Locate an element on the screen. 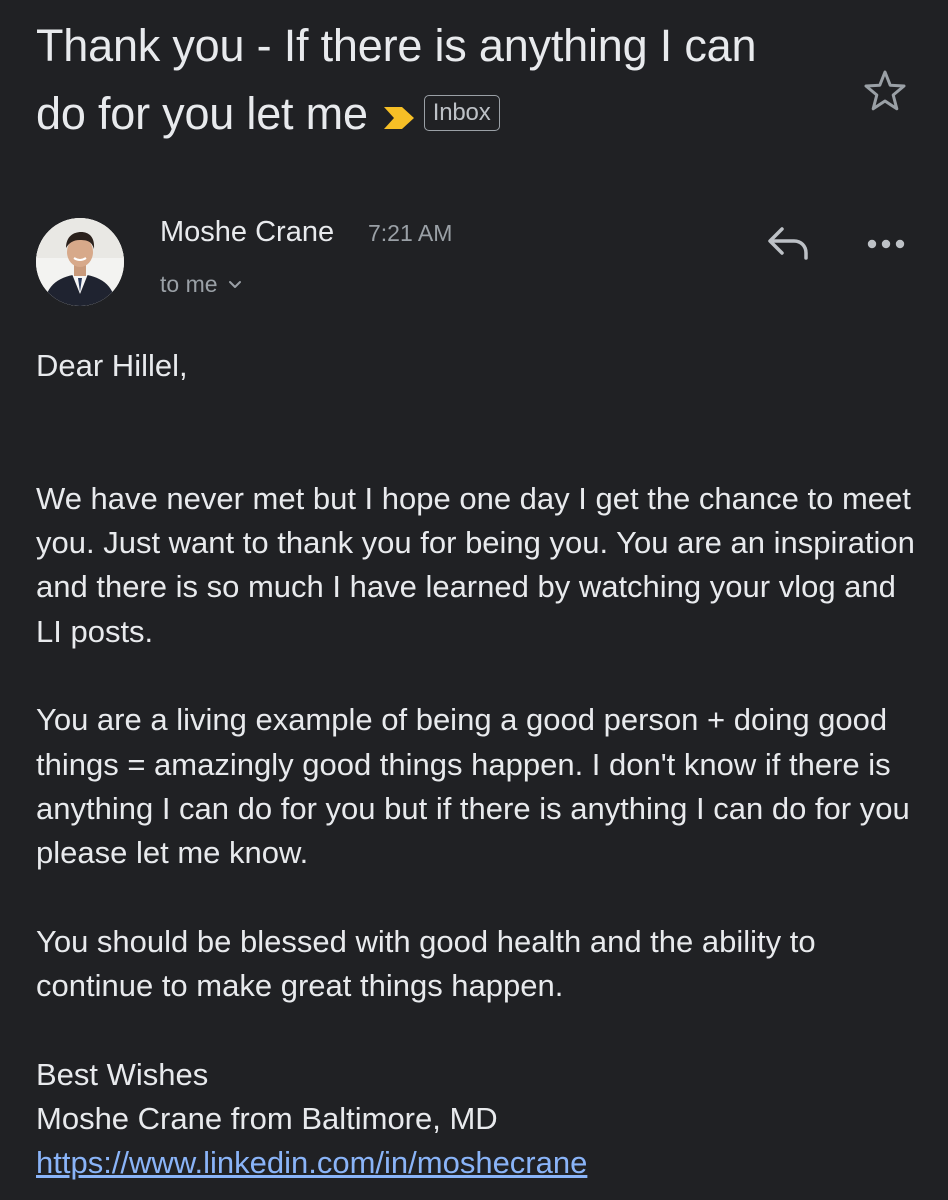 The height and width of the screenshot is (1200, 948). send-time: 7:21 AM is located at coordinates (410, 233).